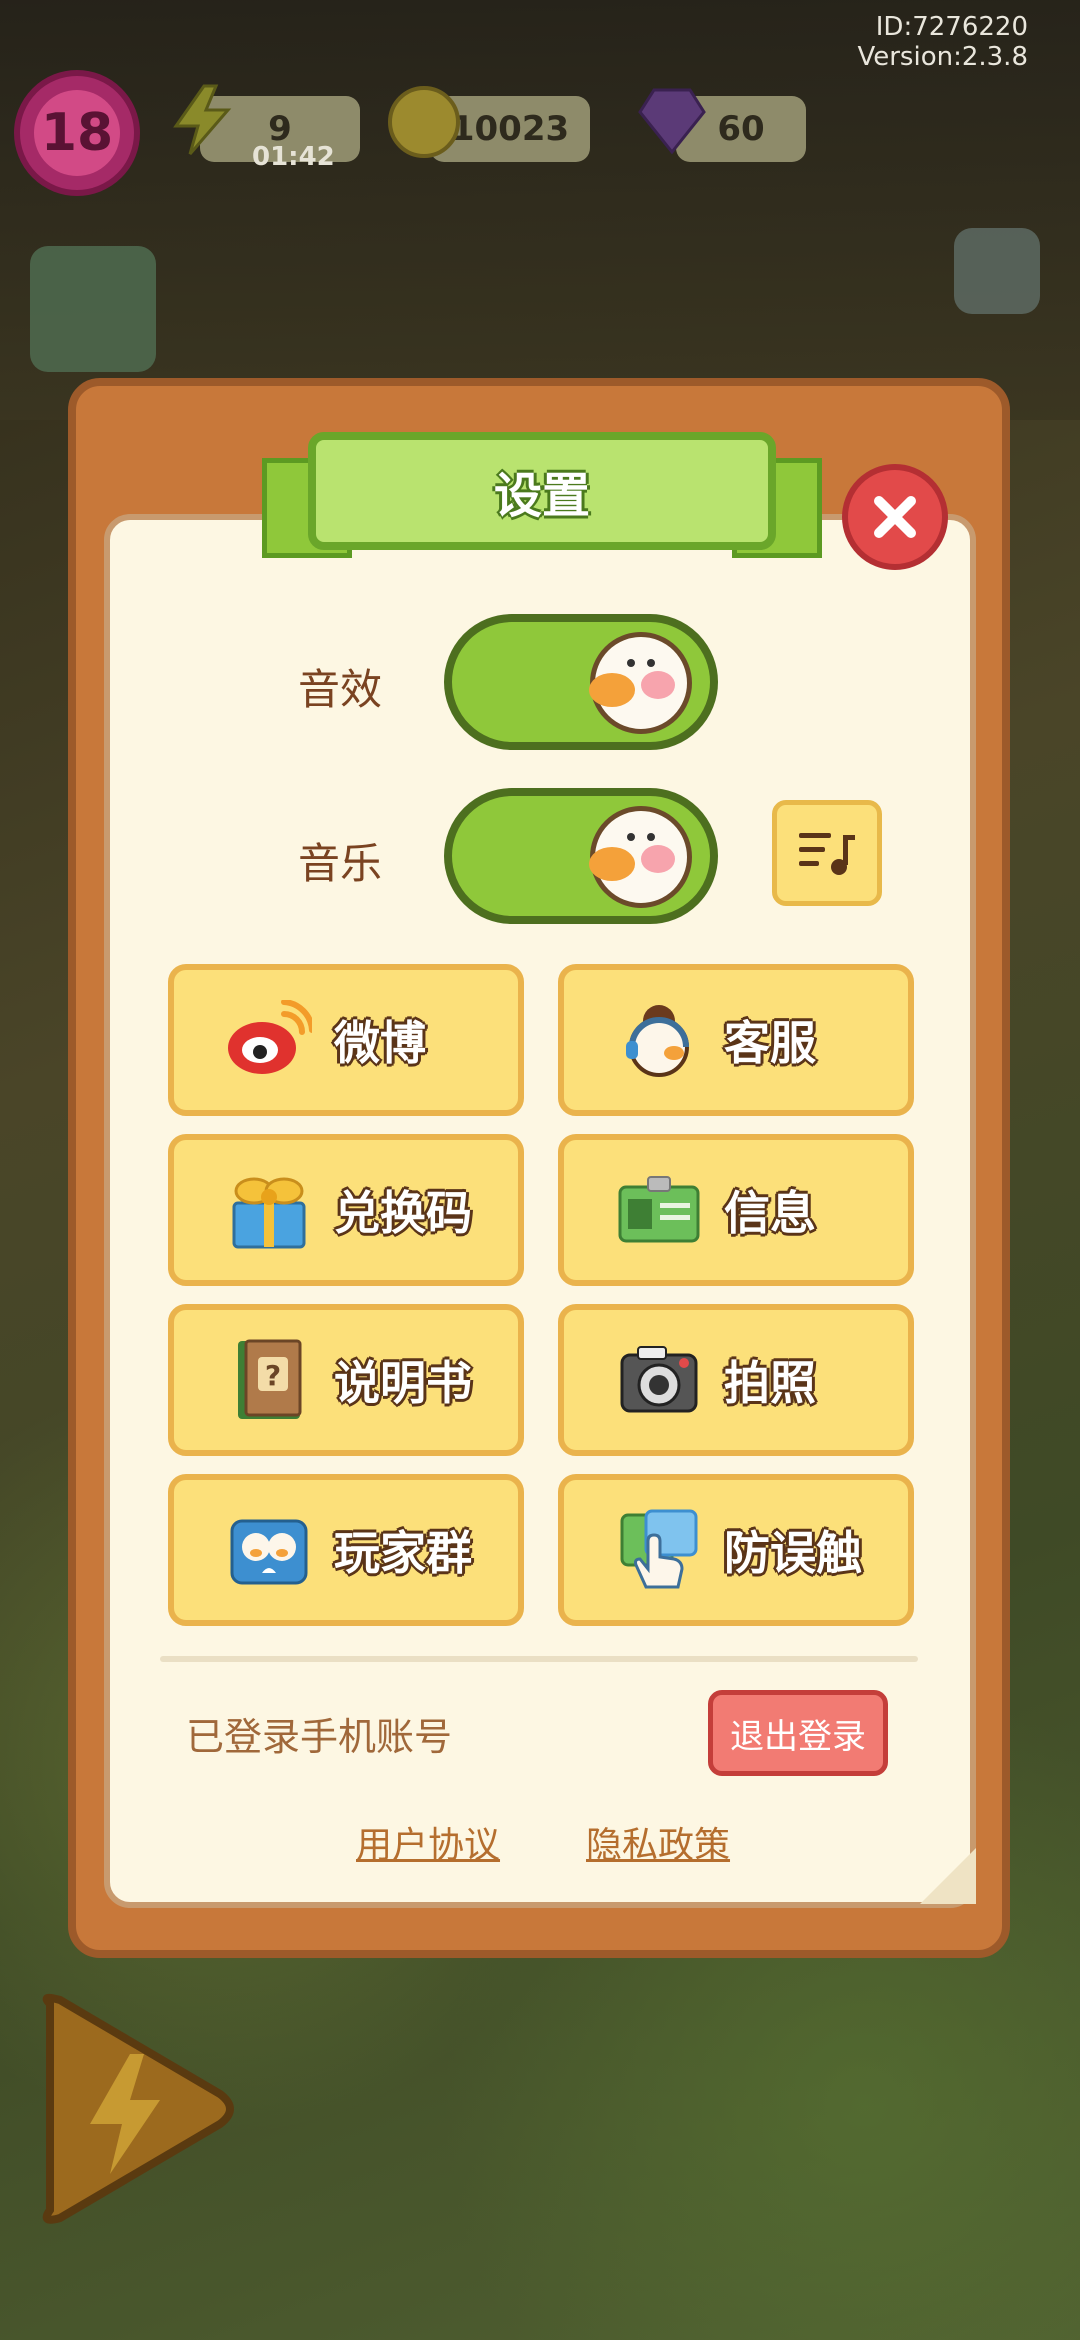  What do you see at coordinates (793, 1553) in the screenshot?
I see `touch-guard-label: 防误触` at bounding box center [793, 1553].